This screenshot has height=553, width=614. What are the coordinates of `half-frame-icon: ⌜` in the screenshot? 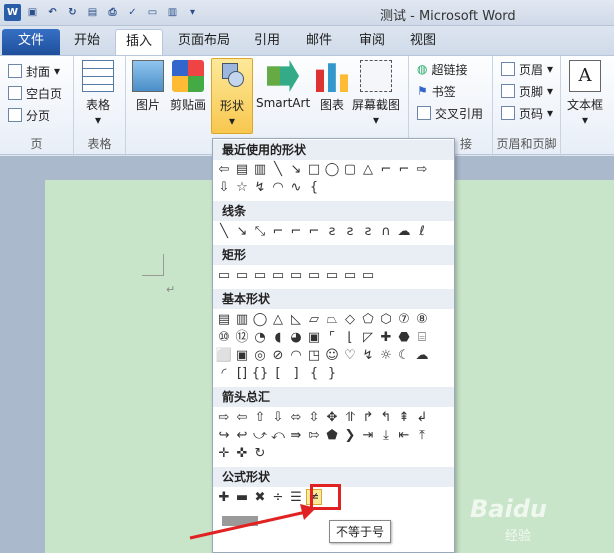 It's located at (332, 337).